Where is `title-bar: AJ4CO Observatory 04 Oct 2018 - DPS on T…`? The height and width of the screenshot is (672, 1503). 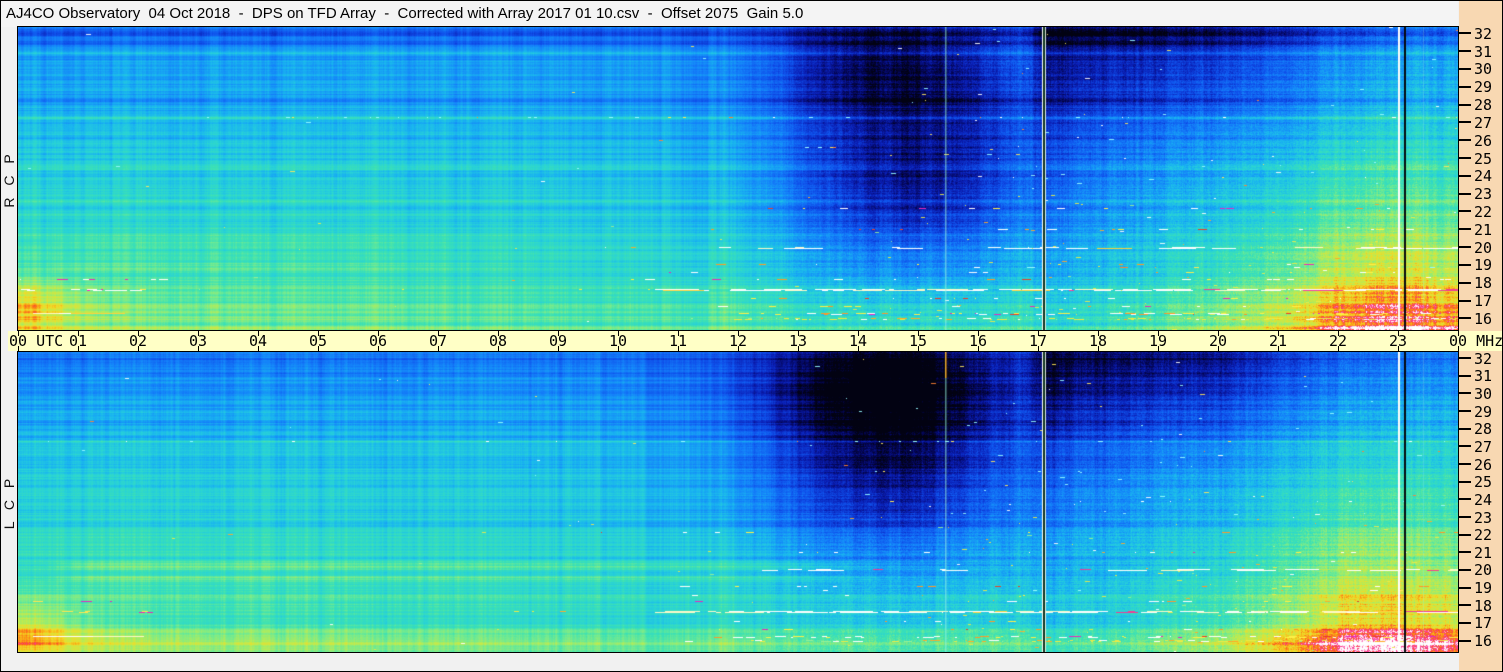
title-bar: AJ4CO Observatory 04 Oct 2018 - DPS on T… is located at coordinates (729, 14).